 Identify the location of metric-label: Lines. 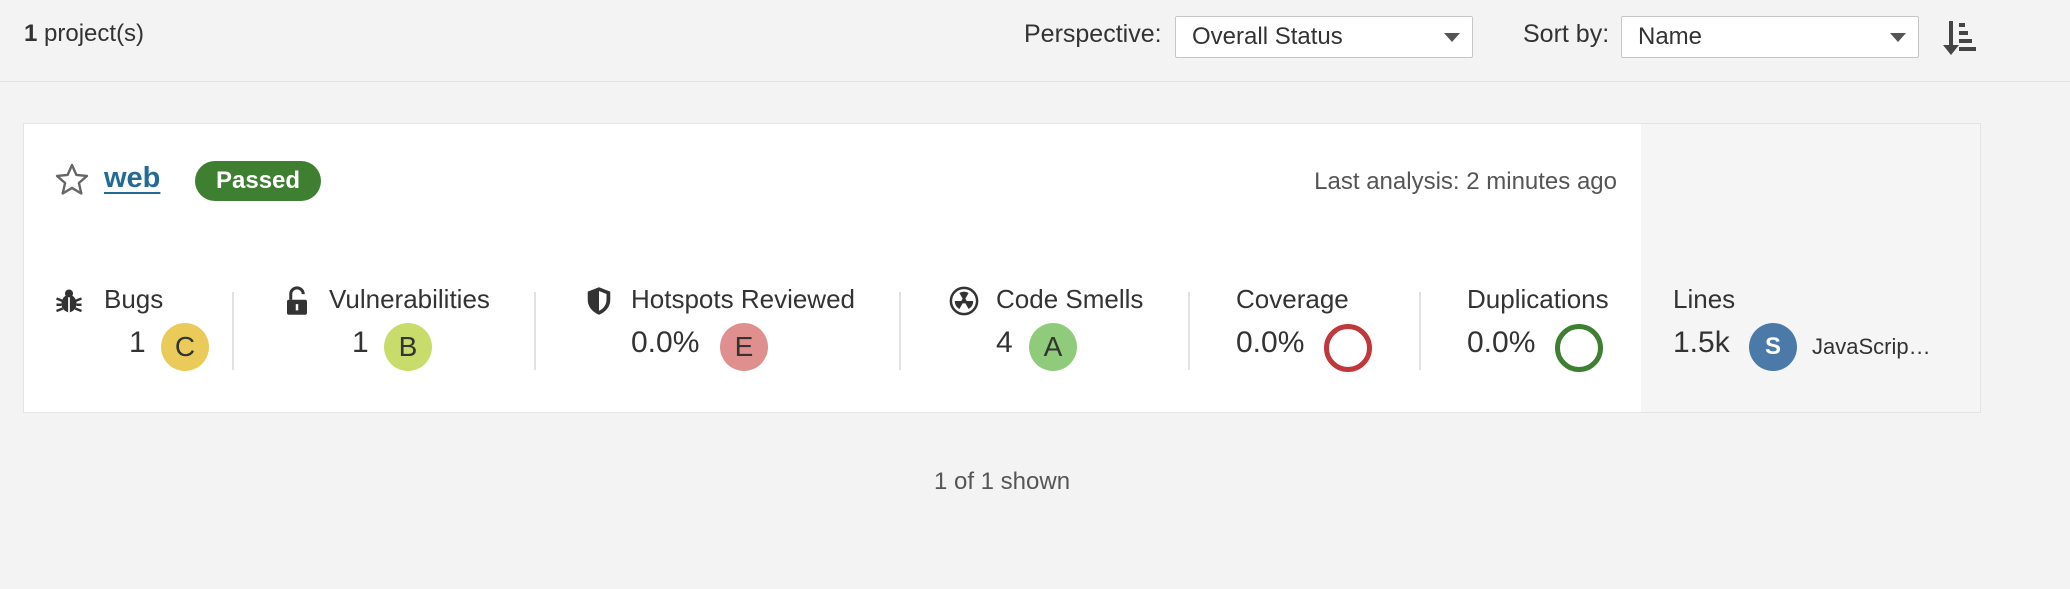
(1704, 299).